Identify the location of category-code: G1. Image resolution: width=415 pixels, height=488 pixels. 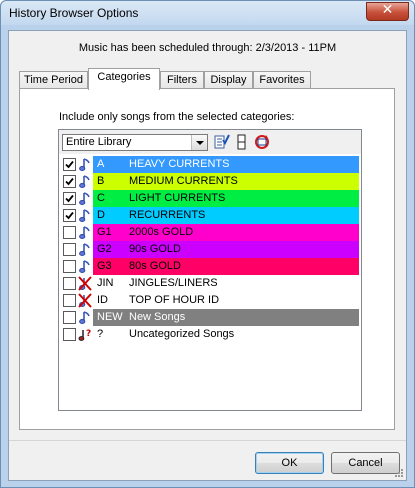
(104, 232).